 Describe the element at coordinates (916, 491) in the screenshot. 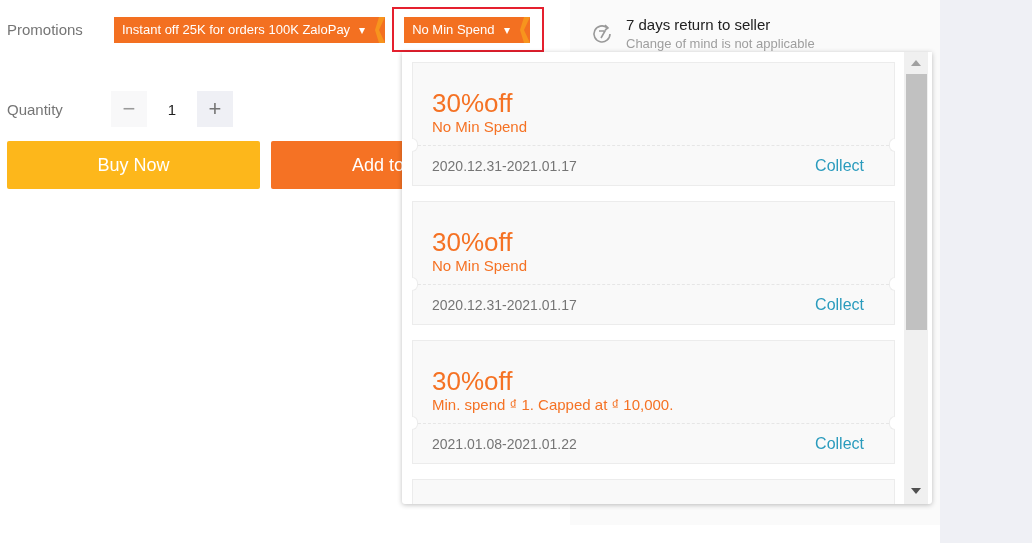

I see `scroll-down-icon` at that location.